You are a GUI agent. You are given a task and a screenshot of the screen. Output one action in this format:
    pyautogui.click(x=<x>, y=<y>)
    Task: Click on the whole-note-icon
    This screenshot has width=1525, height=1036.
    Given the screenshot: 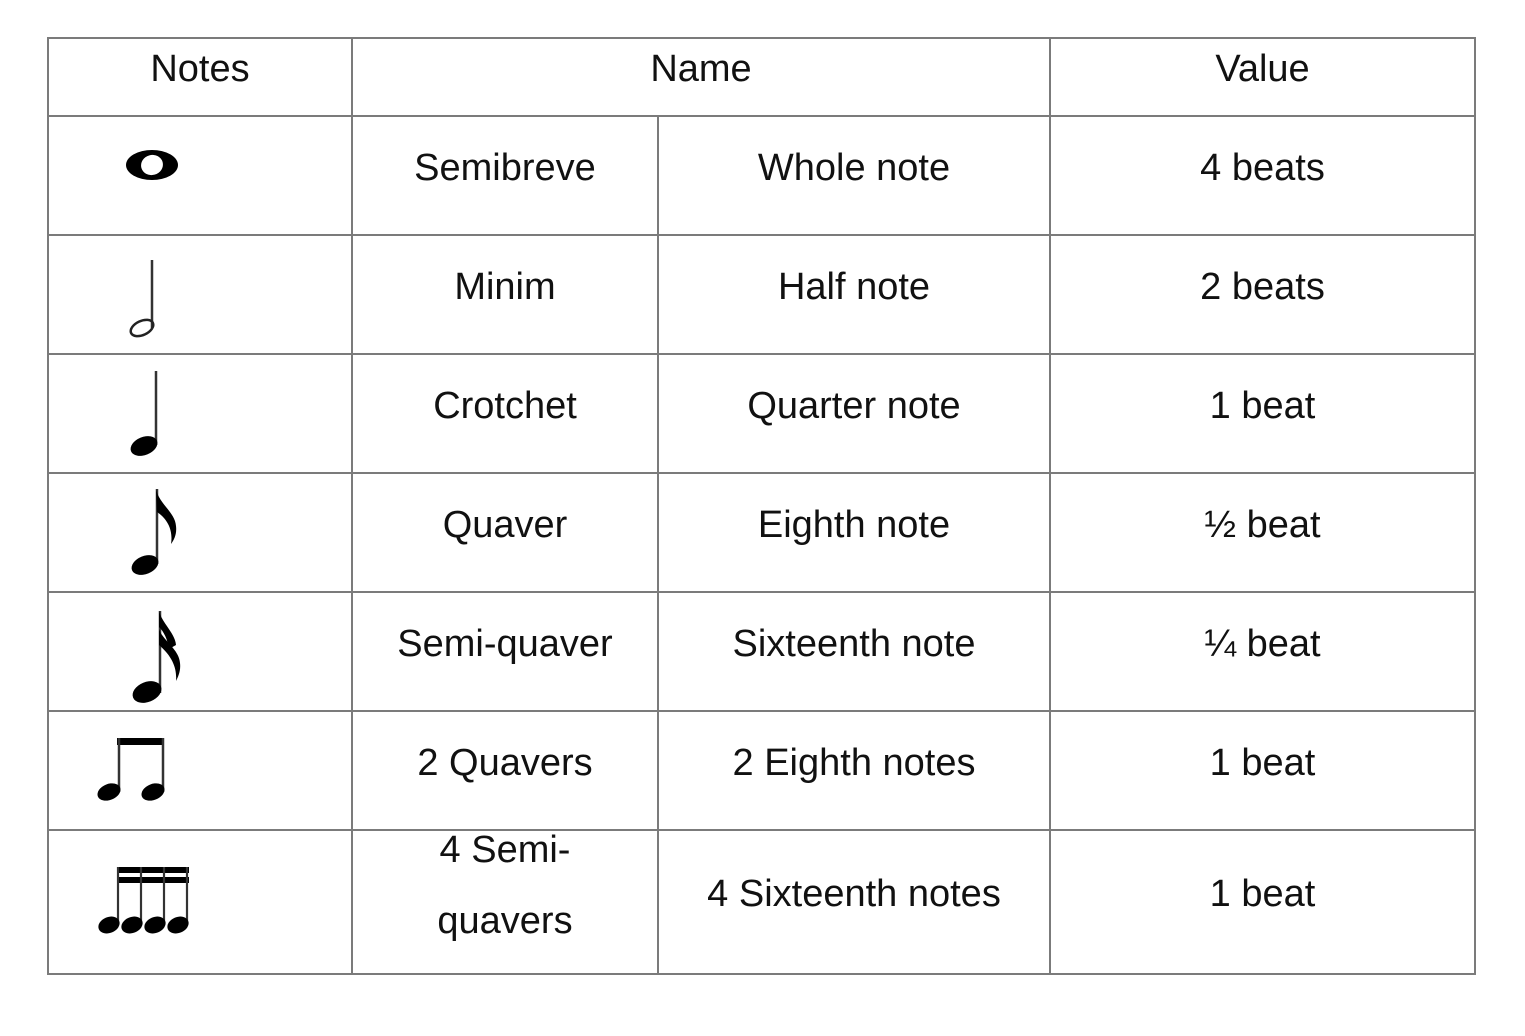 What is the action you would take?
    pyautogui.click(x=152, y=165)
    